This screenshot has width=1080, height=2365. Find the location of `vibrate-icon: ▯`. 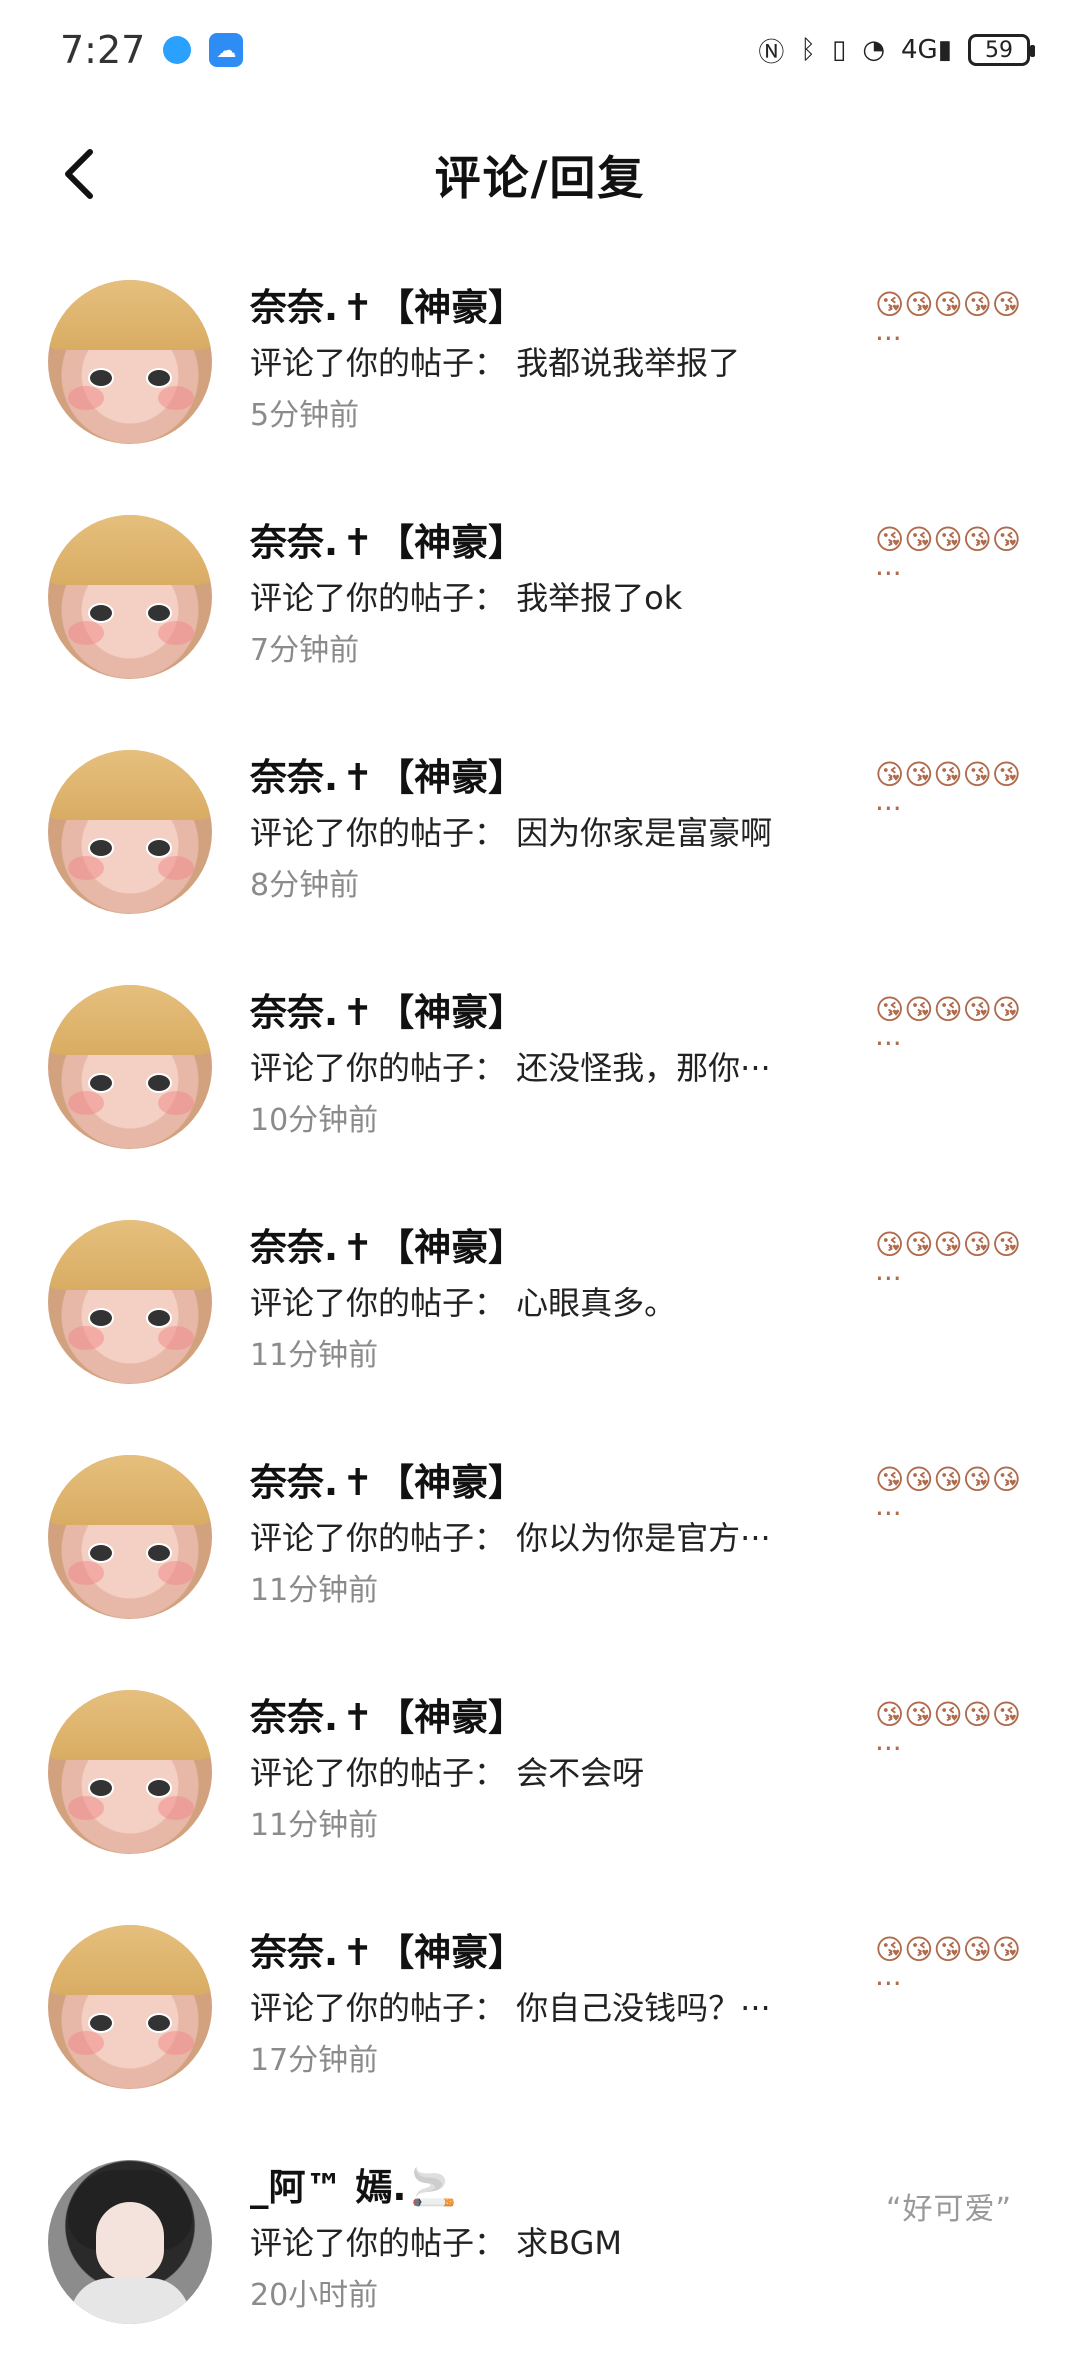

vibrate-icon: ▯ is located at coordinates (839, 50).